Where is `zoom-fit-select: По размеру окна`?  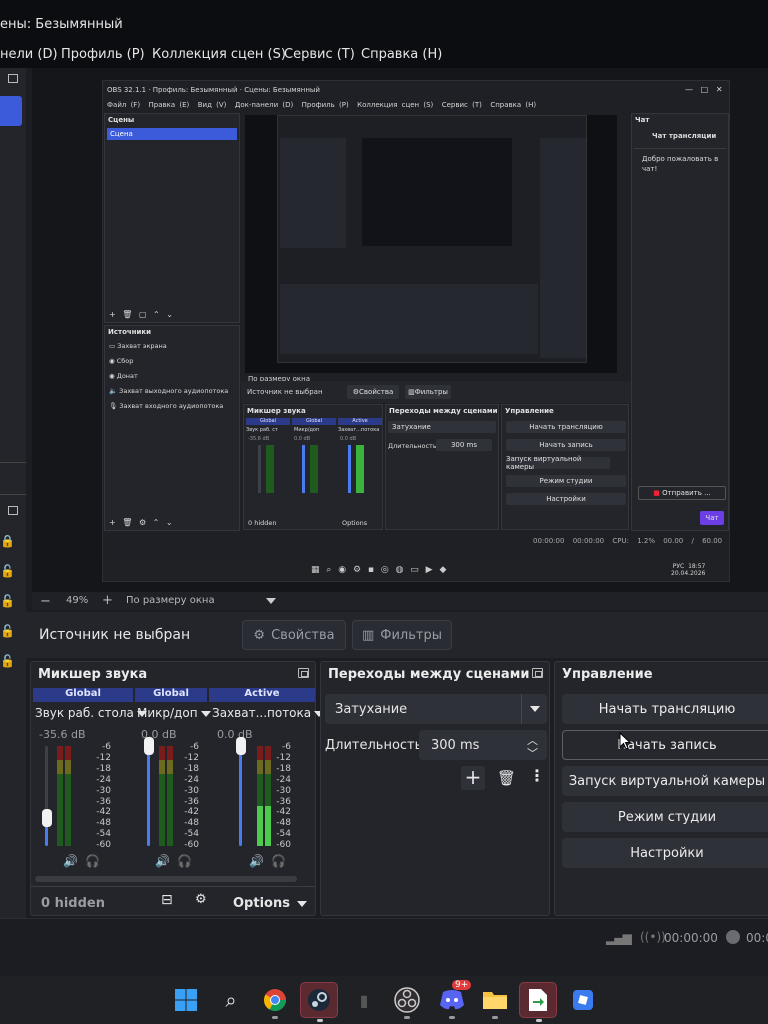
zoom-fit-select: По размеру окна is located at coordinates (170, 600).